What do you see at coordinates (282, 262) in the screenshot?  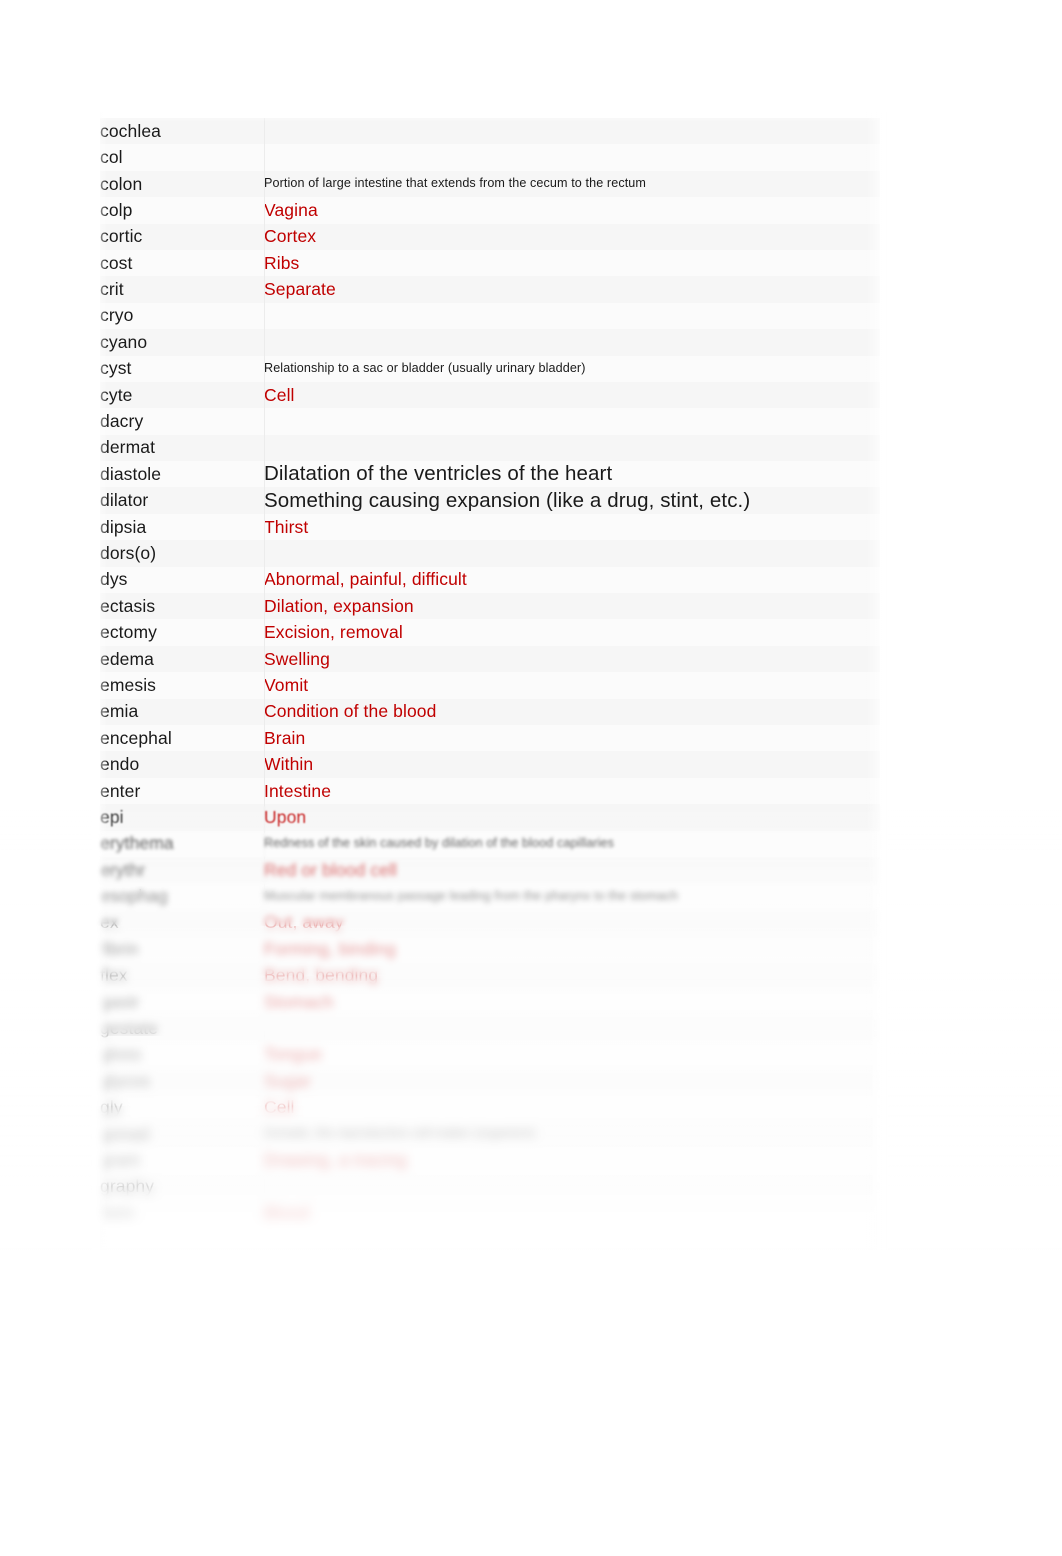 I see `definition-cell: Ribs` at bounding box center [282, 262].